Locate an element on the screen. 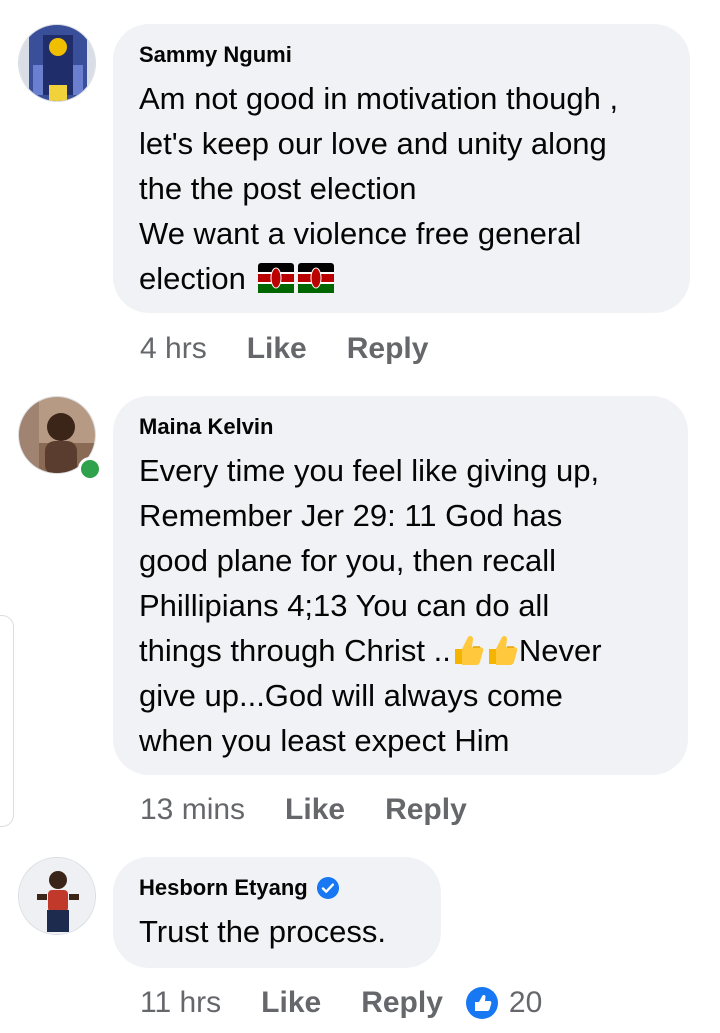  comment-line: when you least expect Him is located at coordinates (324, 740).